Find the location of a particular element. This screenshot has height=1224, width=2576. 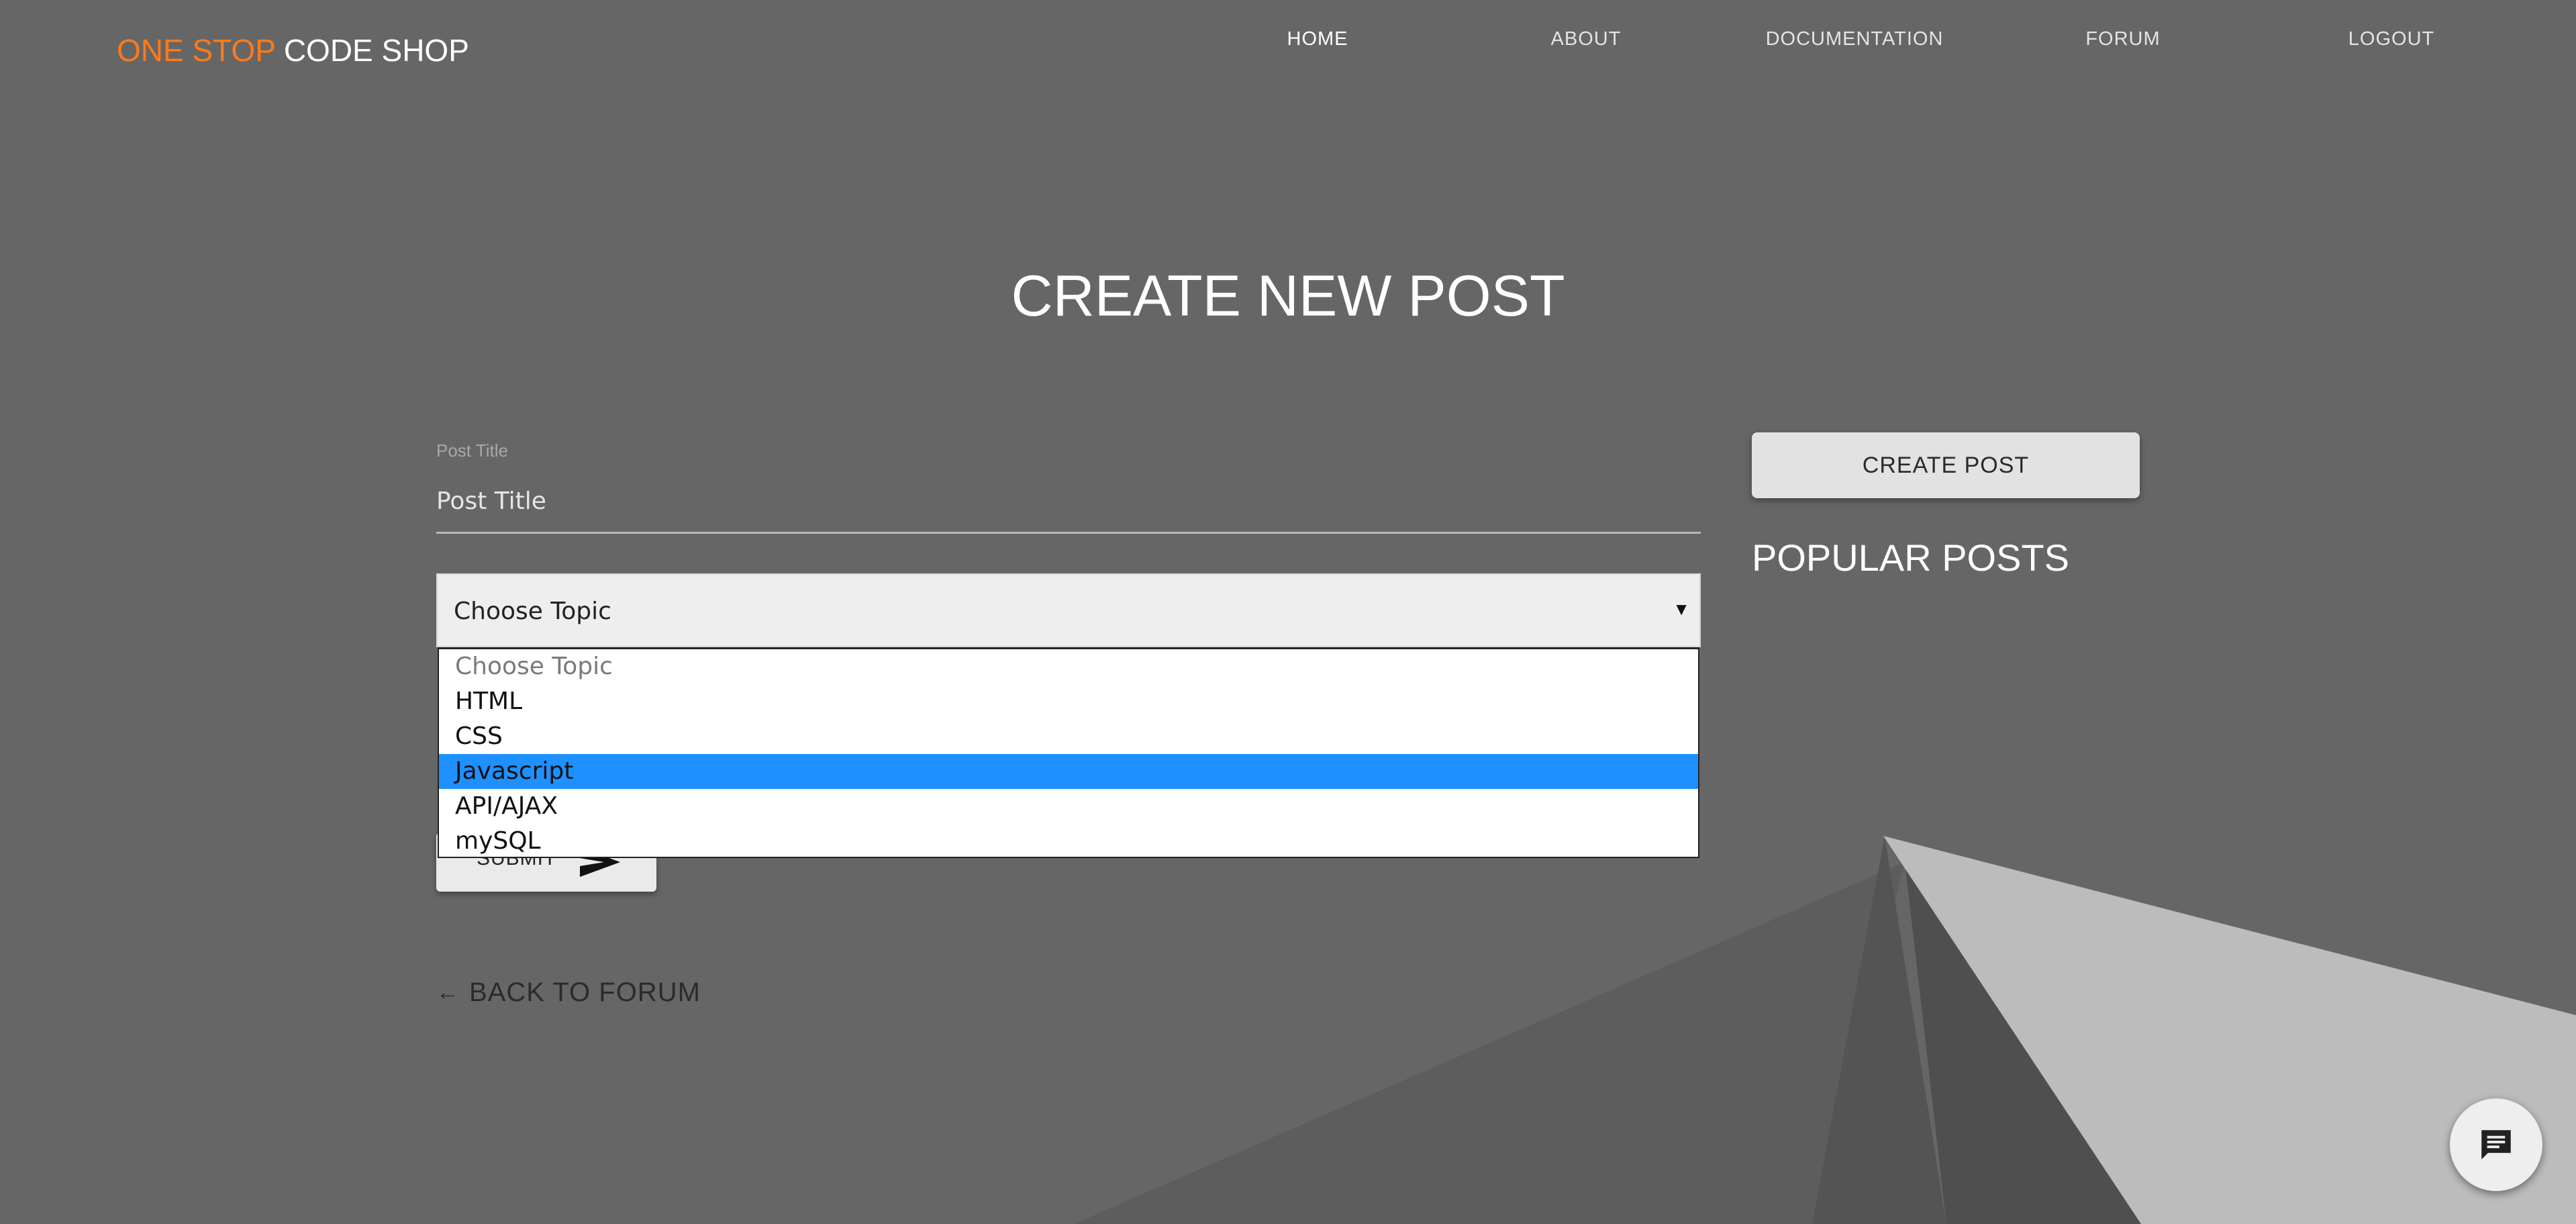

nav-documentation: DOCUMENTATION is located at coordinates (1855, 39).